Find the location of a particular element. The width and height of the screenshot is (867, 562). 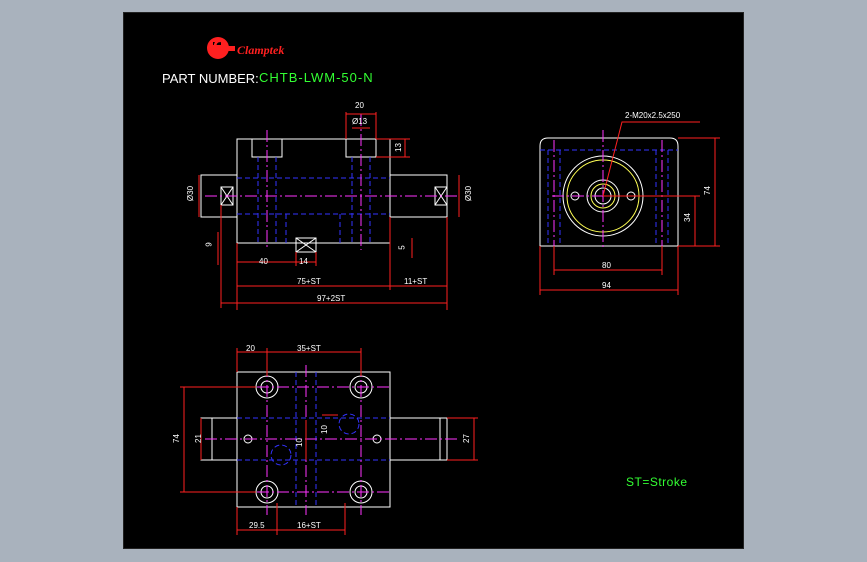

part-number-label: PART NUMBER: is located at coordinates (210, 78).